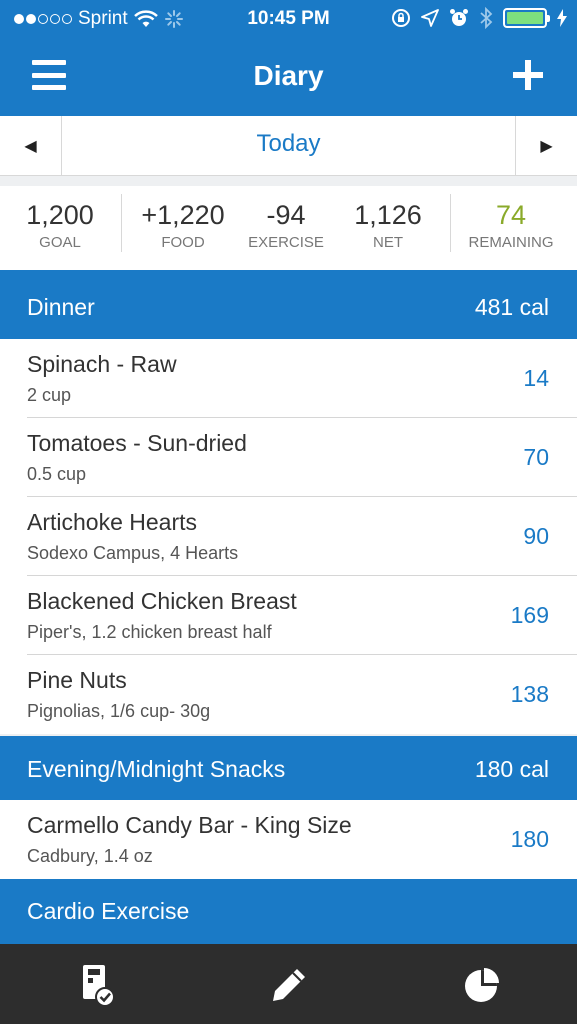  I want to click on triangle-left-icon: ◀, so click(30, 146).